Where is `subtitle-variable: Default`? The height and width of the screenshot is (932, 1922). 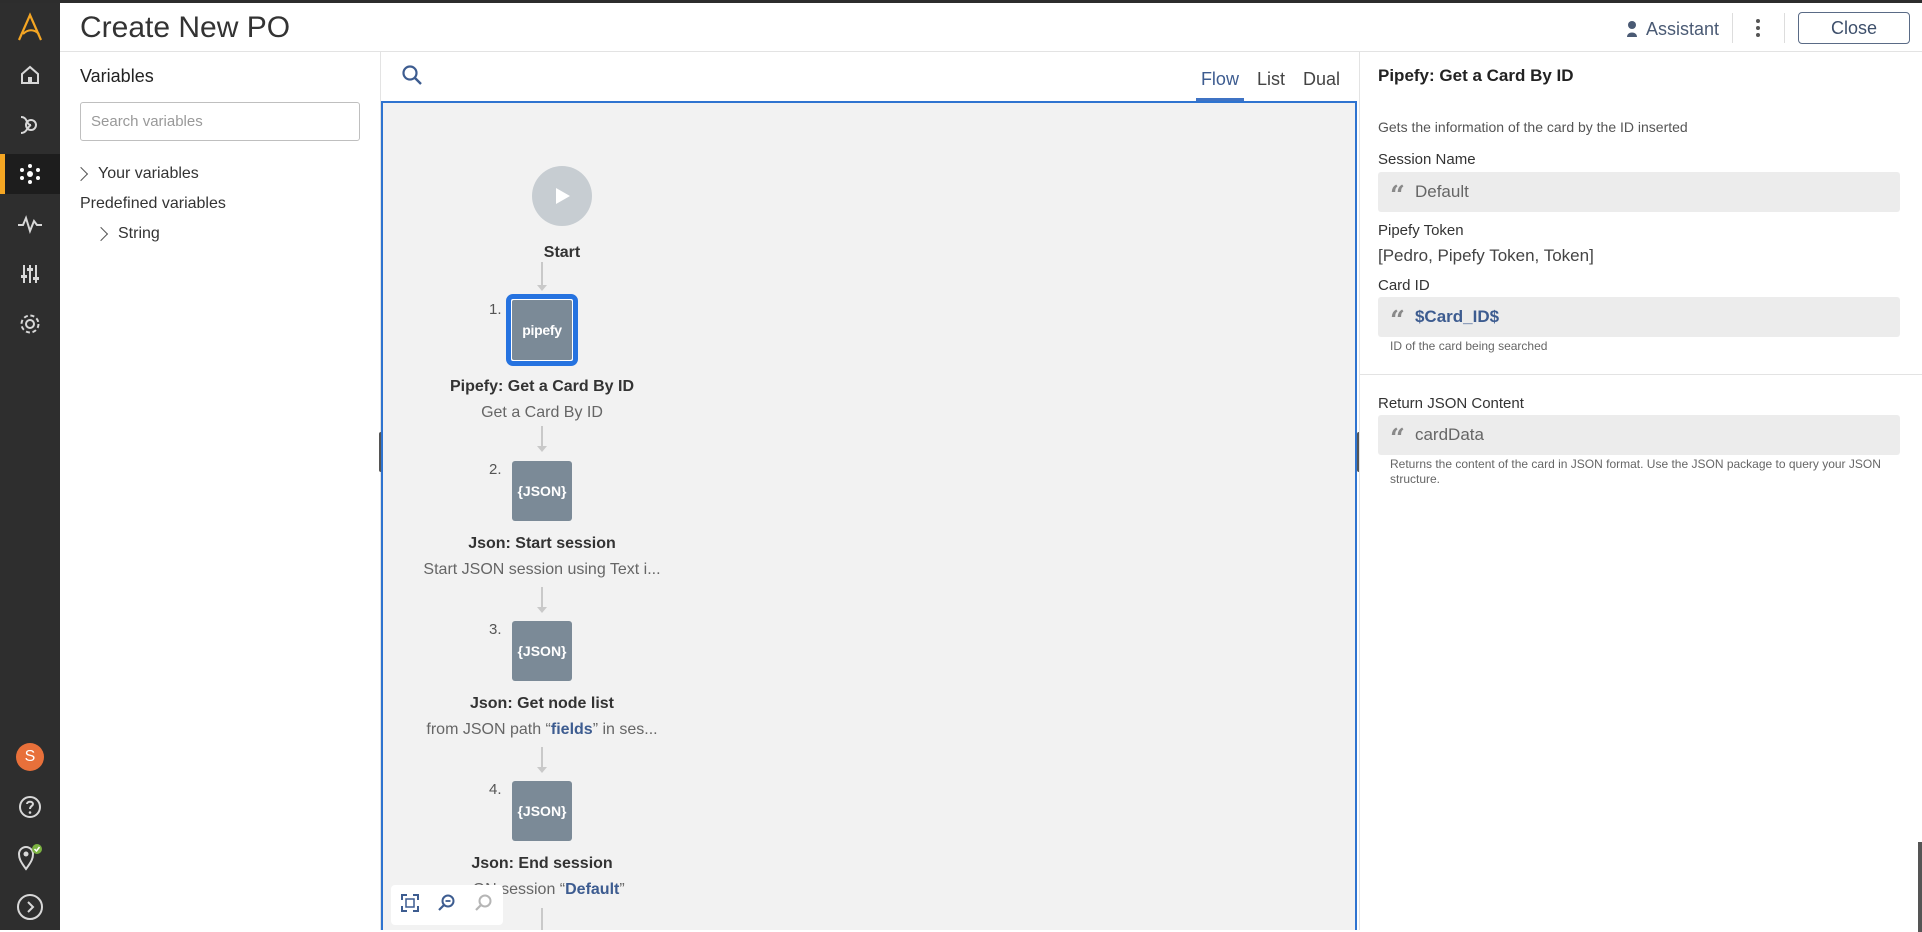
subtitle-variable: Default is located at coordinates (592, 889).